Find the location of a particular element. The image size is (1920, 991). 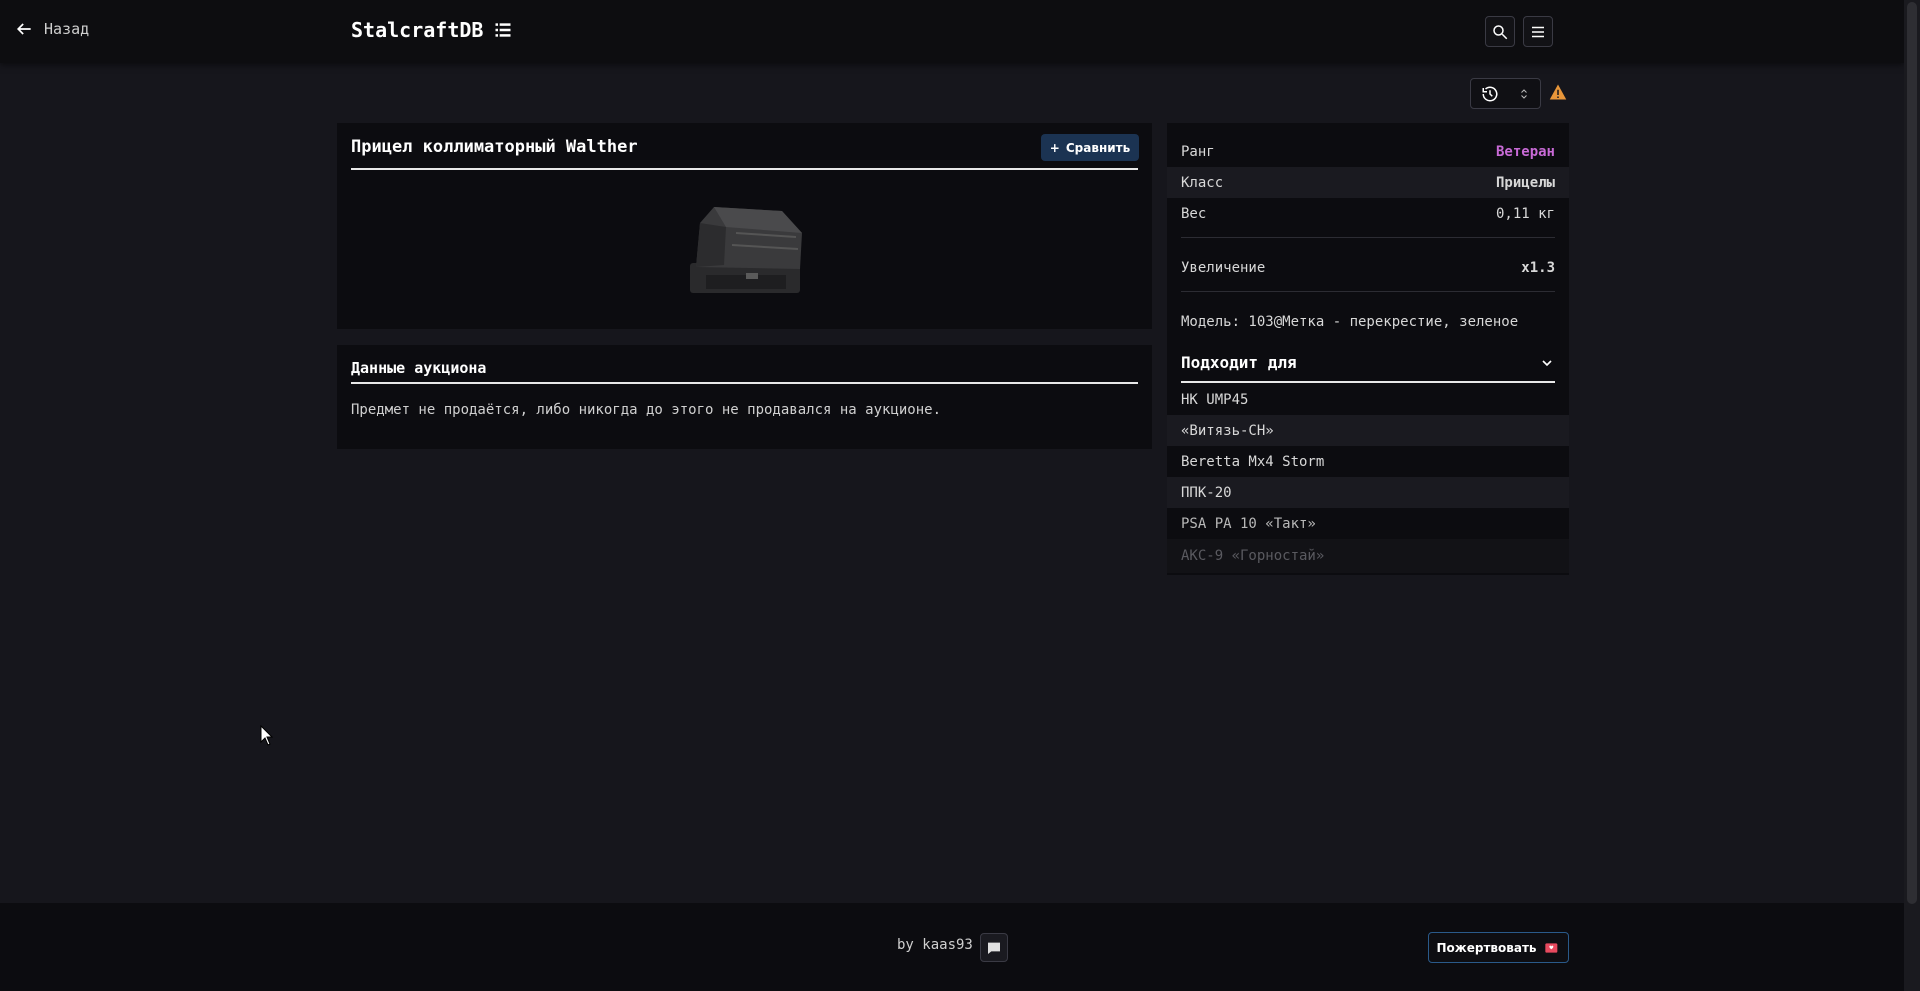

item-image is located at coordinates (746, 250).